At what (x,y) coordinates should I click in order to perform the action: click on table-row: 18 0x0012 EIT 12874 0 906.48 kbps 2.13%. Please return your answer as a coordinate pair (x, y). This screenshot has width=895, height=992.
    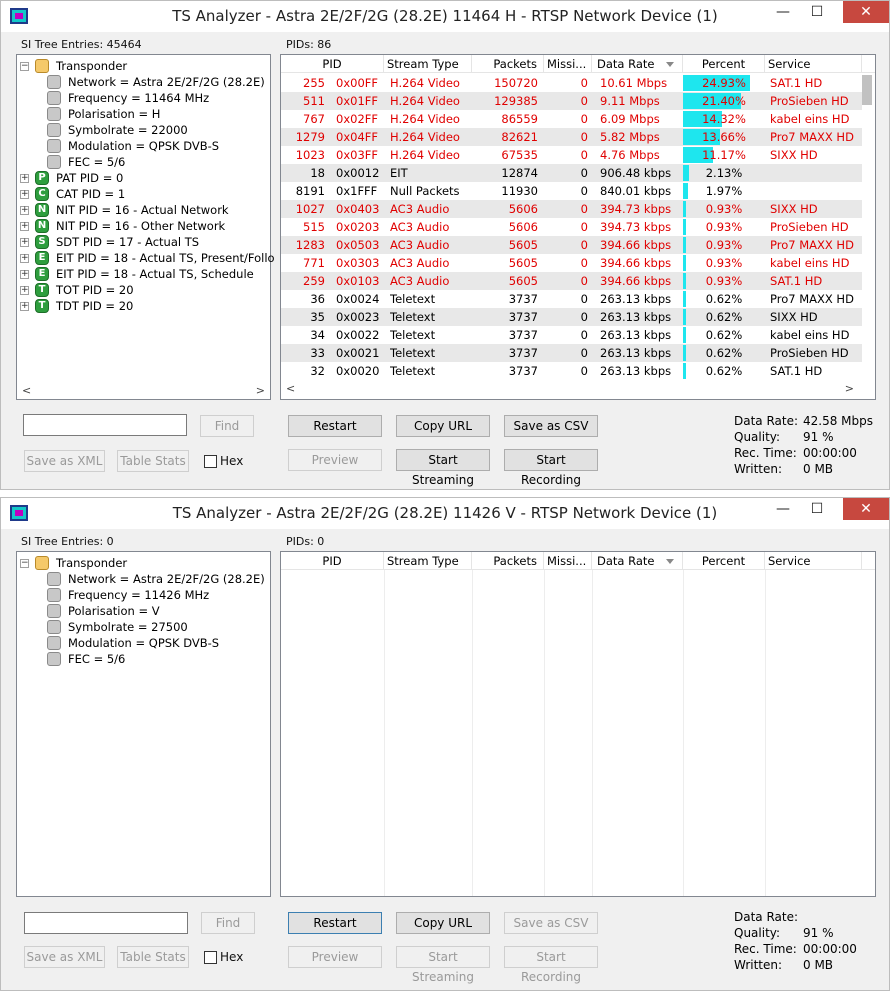
    Looking at the image, I should click on (571, 173).